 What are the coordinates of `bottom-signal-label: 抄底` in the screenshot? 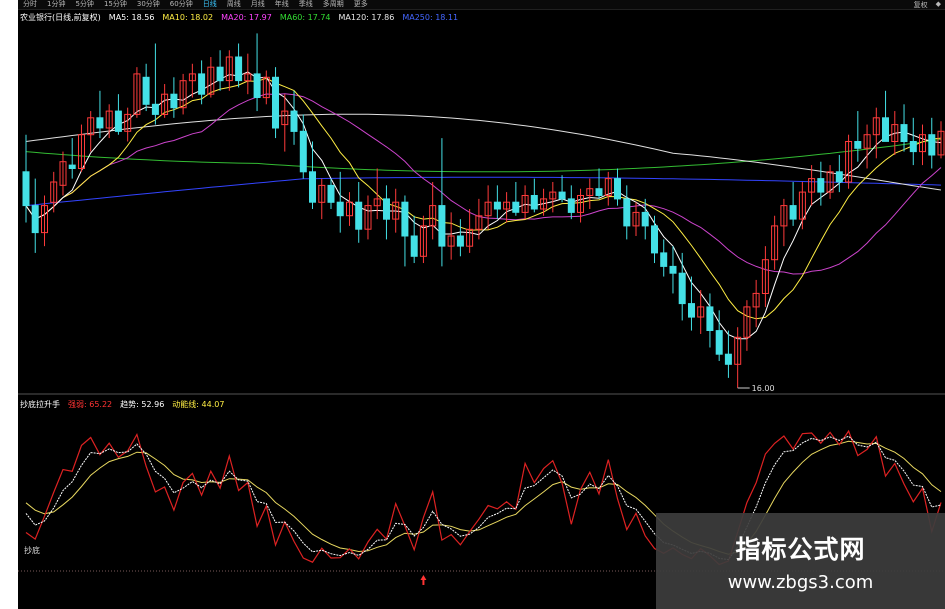 It's located at (32, 550).